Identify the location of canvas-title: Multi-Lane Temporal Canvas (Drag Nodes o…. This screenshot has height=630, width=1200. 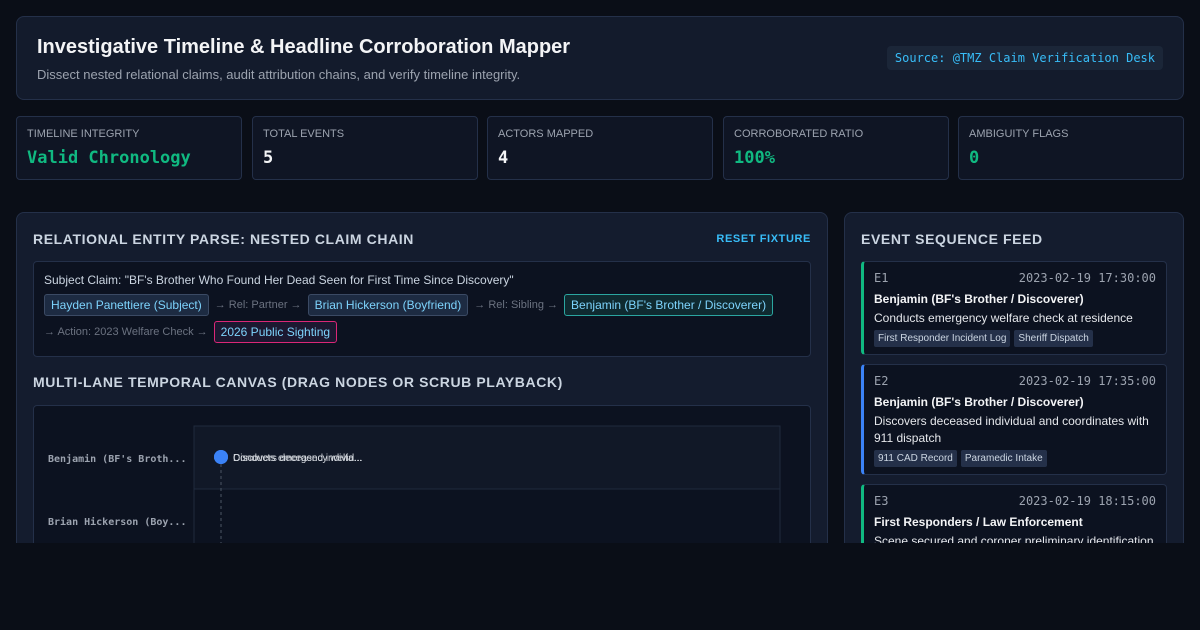
(298, 382).